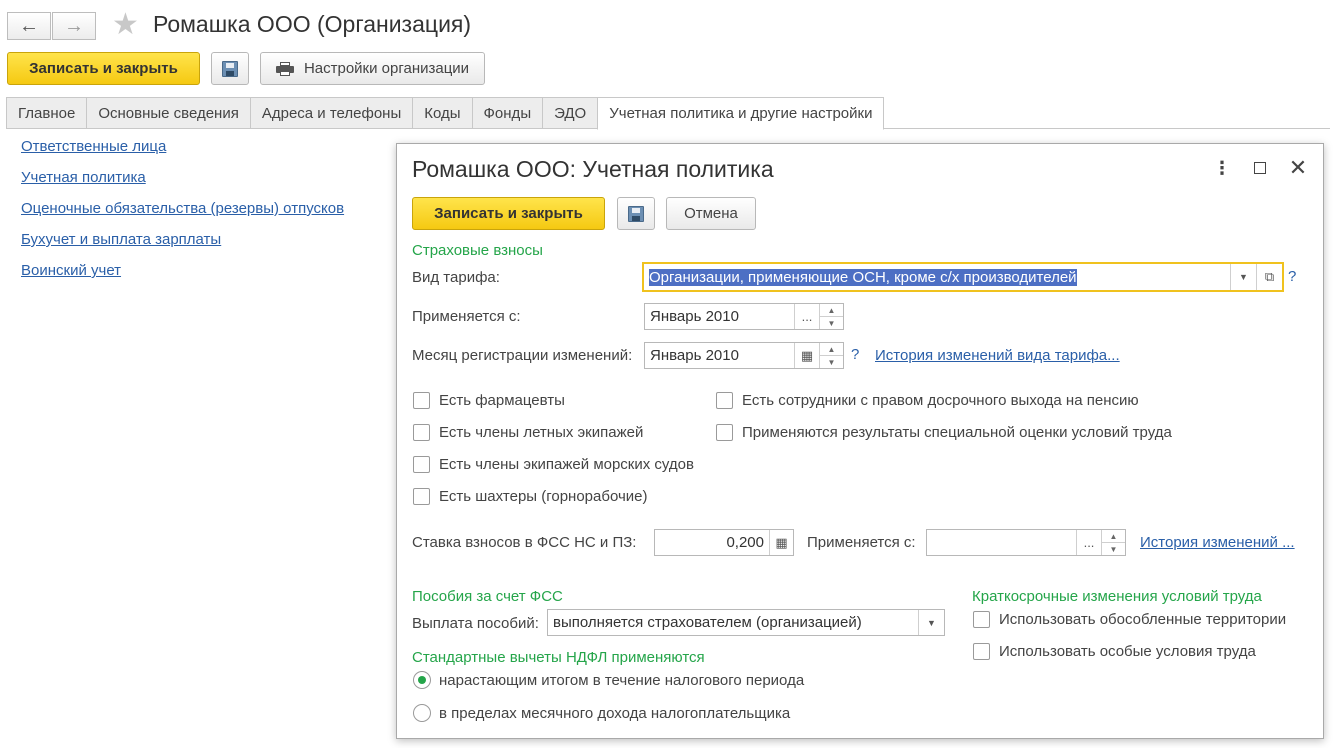 The height and width of the screenshot is (748, 1336). I want to click on checkbox-special-conditions, so click(981, 651).